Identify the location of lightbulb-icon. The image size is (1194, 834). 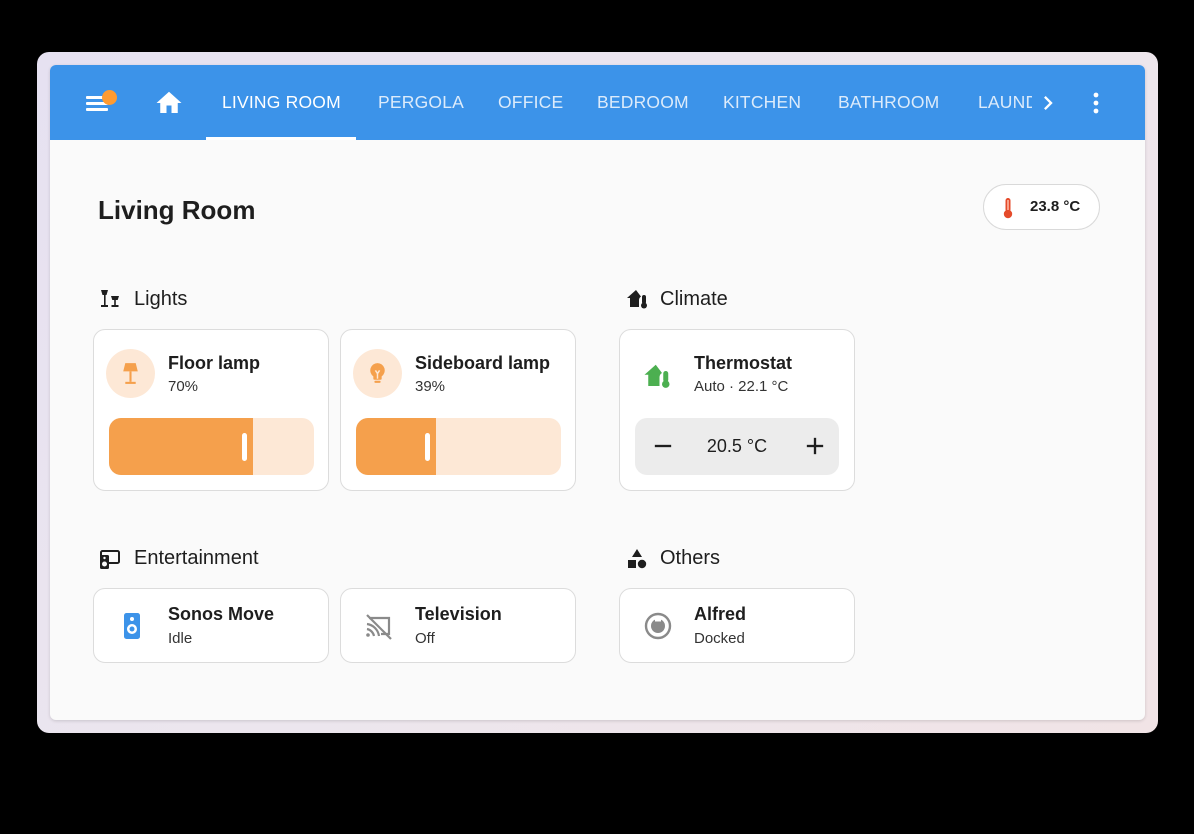
(377, 373).